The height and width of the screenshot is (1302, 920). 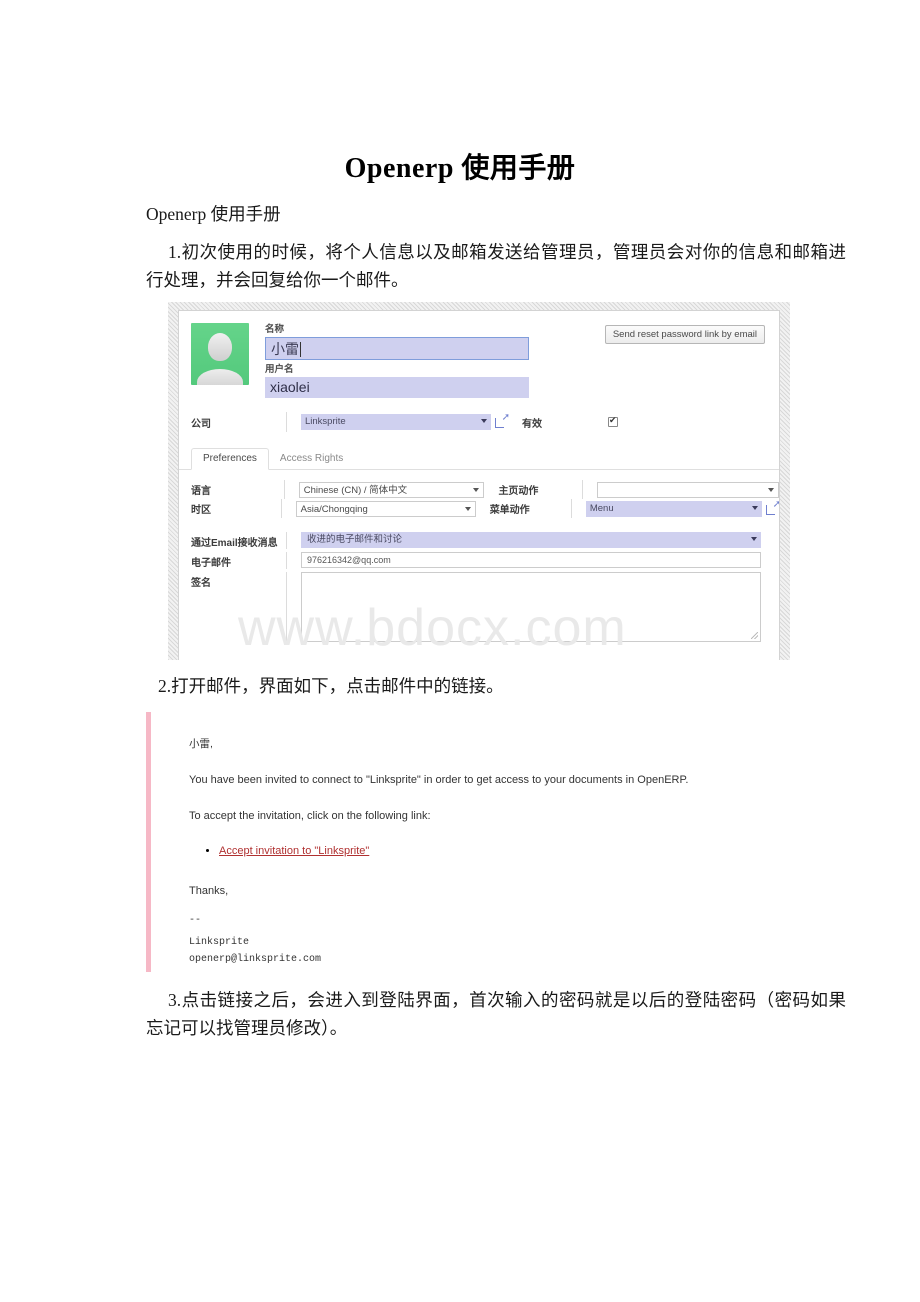 I want to click on company-field-label: 公司, so click(x=201, y=424).